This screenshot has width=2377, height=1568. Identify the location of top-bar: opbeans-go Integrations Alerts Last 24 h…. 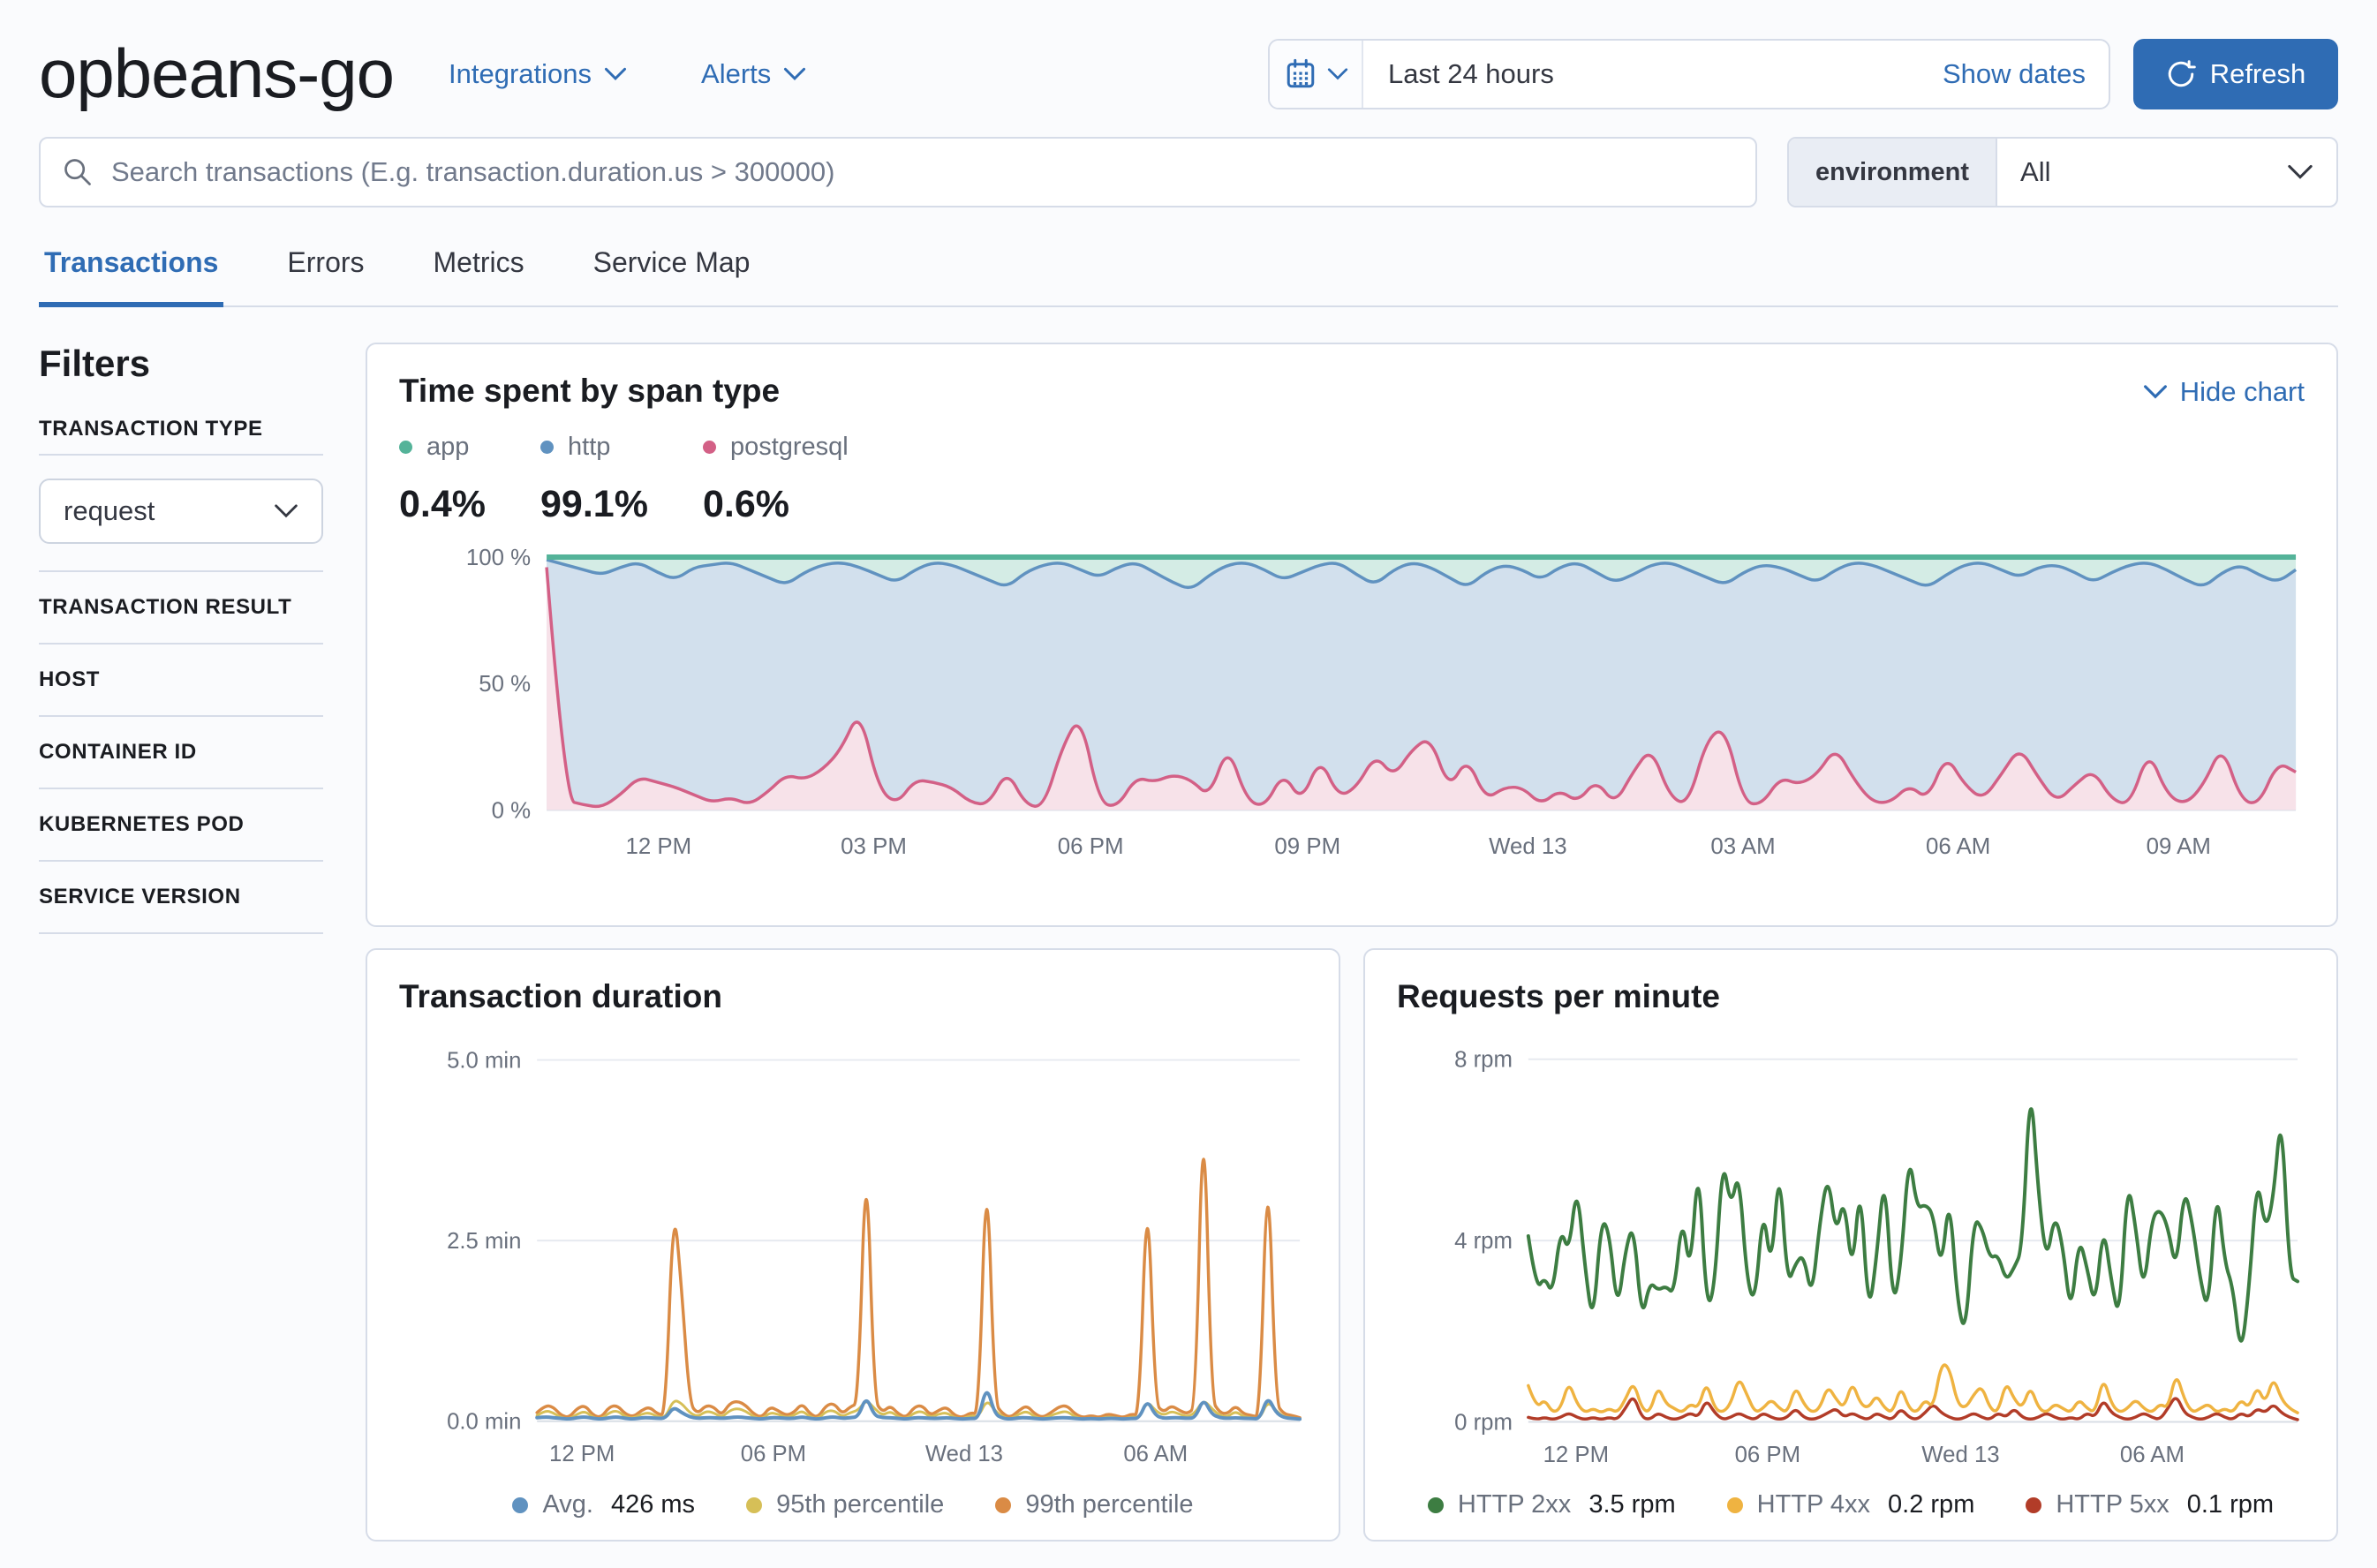
(1188, 57).